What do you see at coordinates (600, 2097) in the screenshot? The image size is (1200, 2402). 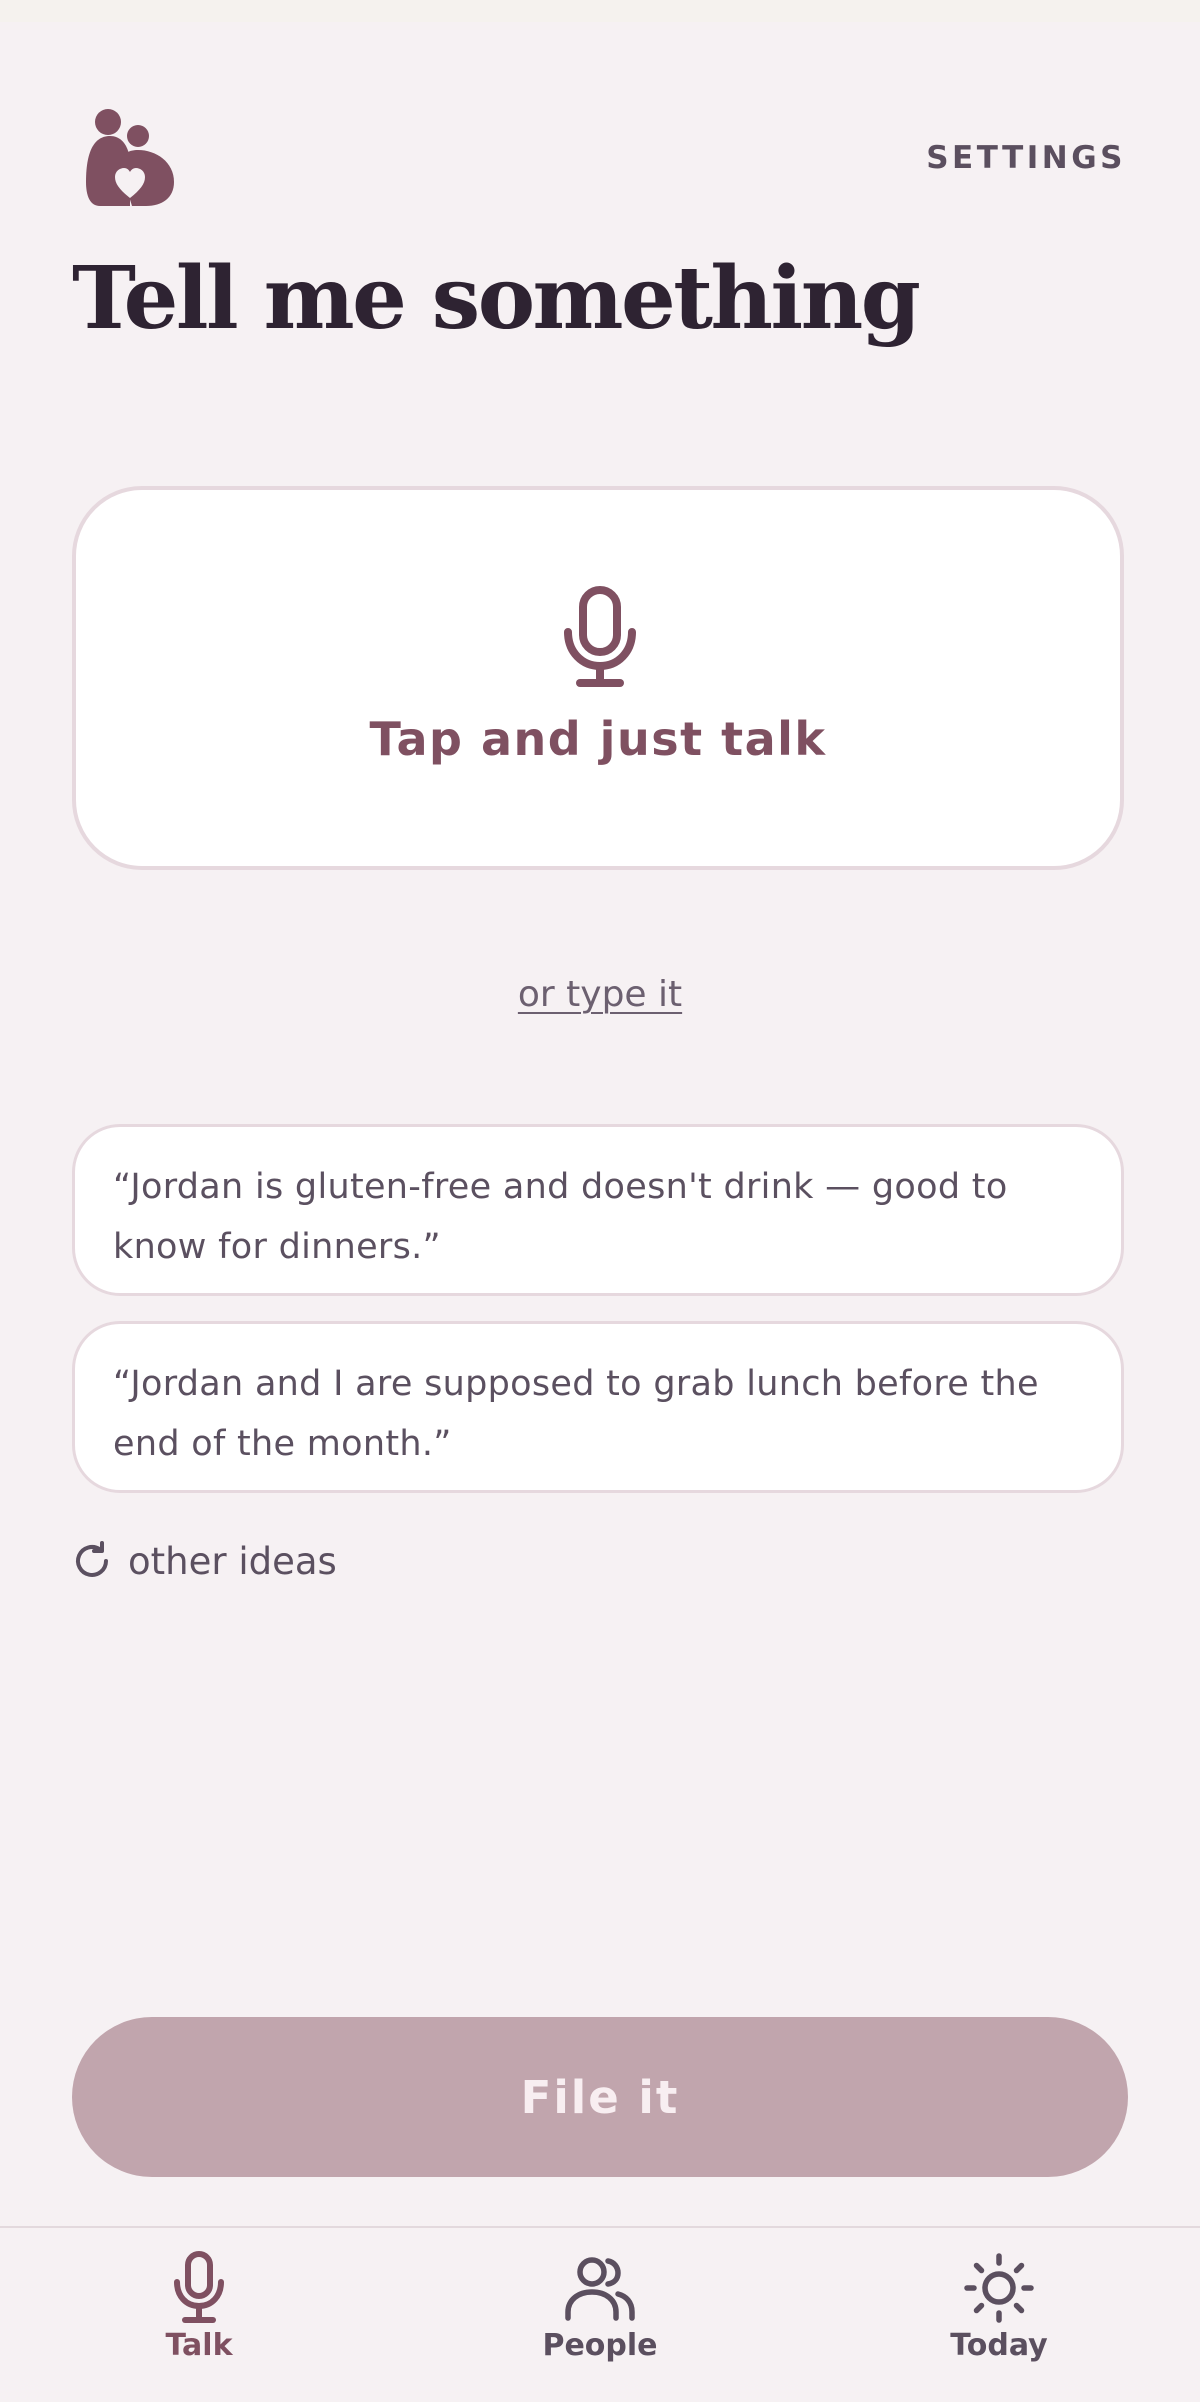 I see `file-it-button: File it` at bounding box center [600, 2097].